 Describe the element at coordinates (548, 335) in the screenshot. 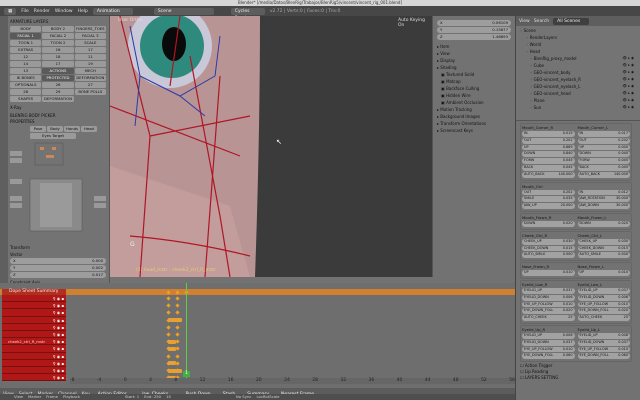

I see `property-slider: EYELID_UP 0.008` at that location.